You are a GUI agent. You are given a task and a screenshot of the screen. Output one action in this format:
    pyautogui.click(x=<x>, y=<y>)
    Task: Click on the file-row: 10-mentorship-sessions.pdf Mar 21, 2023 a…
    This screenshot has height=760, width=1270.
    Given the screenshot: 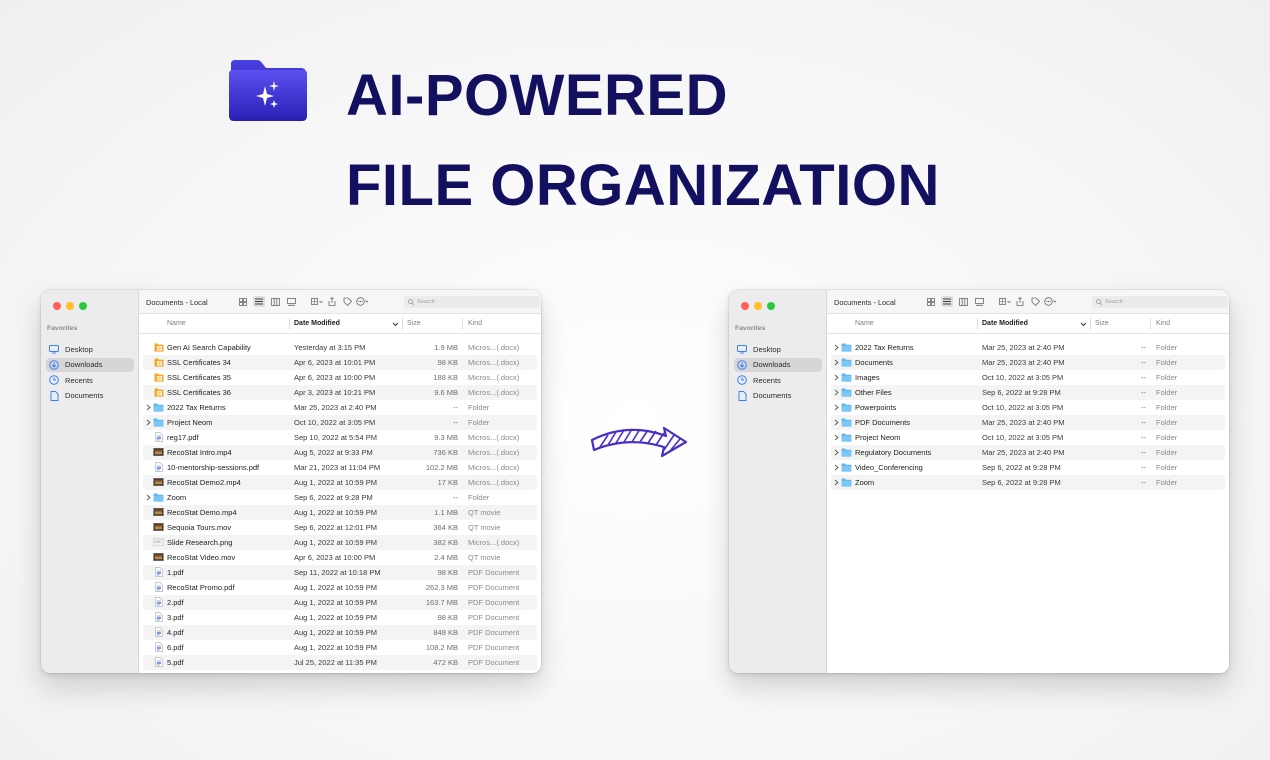 What is the action you would take?
    pyautogui.click(x=340, y=467)
    